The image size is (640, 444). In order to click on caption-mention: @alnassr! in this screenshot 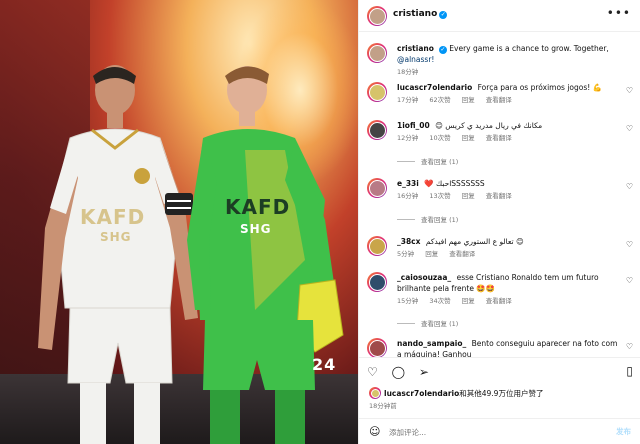, I will do `click(415, 59)`.